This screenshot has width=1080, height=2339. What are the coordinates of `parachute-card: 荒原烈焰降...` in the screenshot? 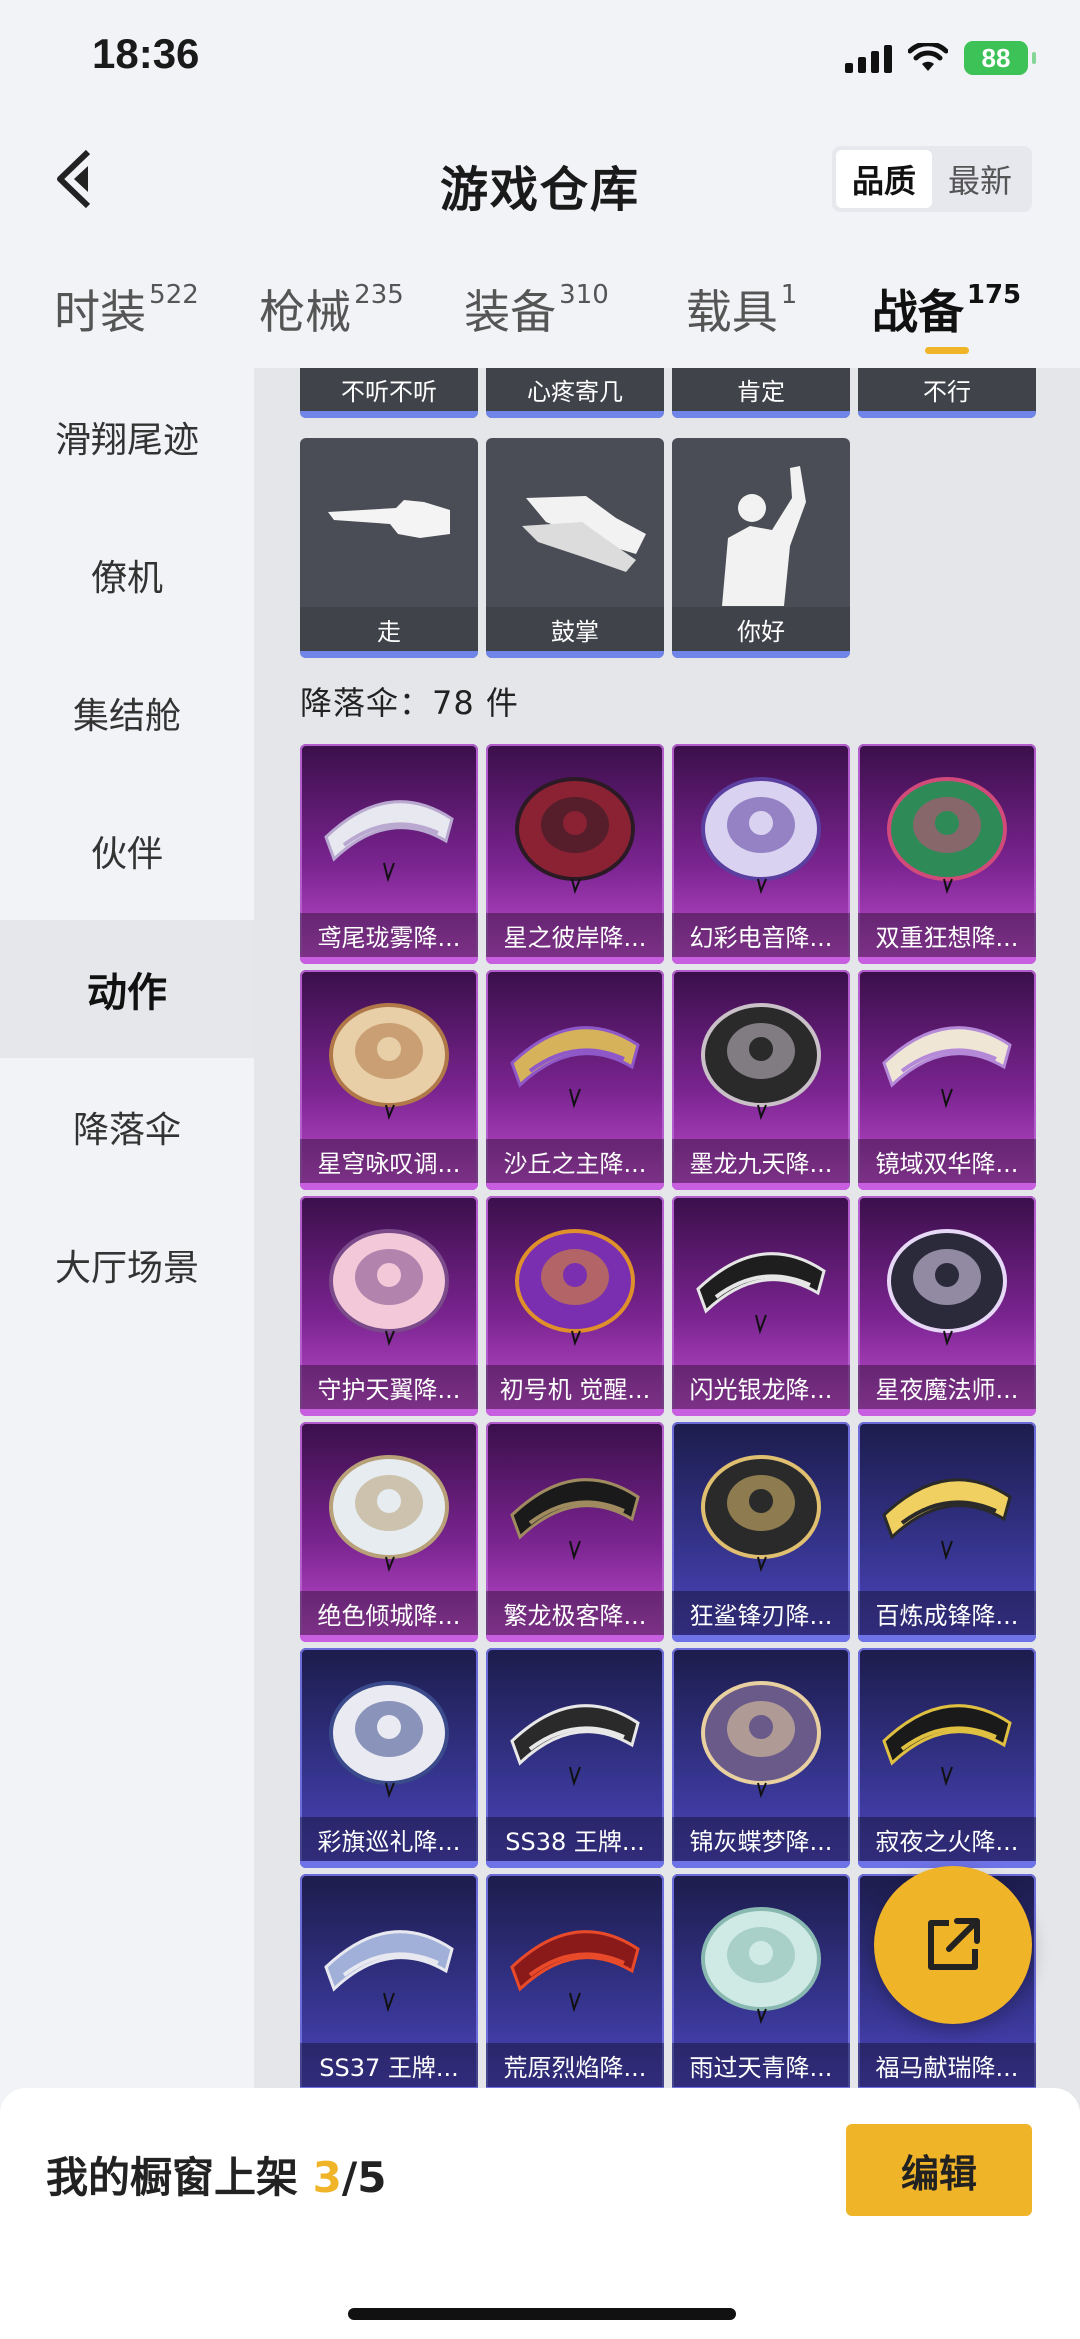 It's located at (575, 1984).